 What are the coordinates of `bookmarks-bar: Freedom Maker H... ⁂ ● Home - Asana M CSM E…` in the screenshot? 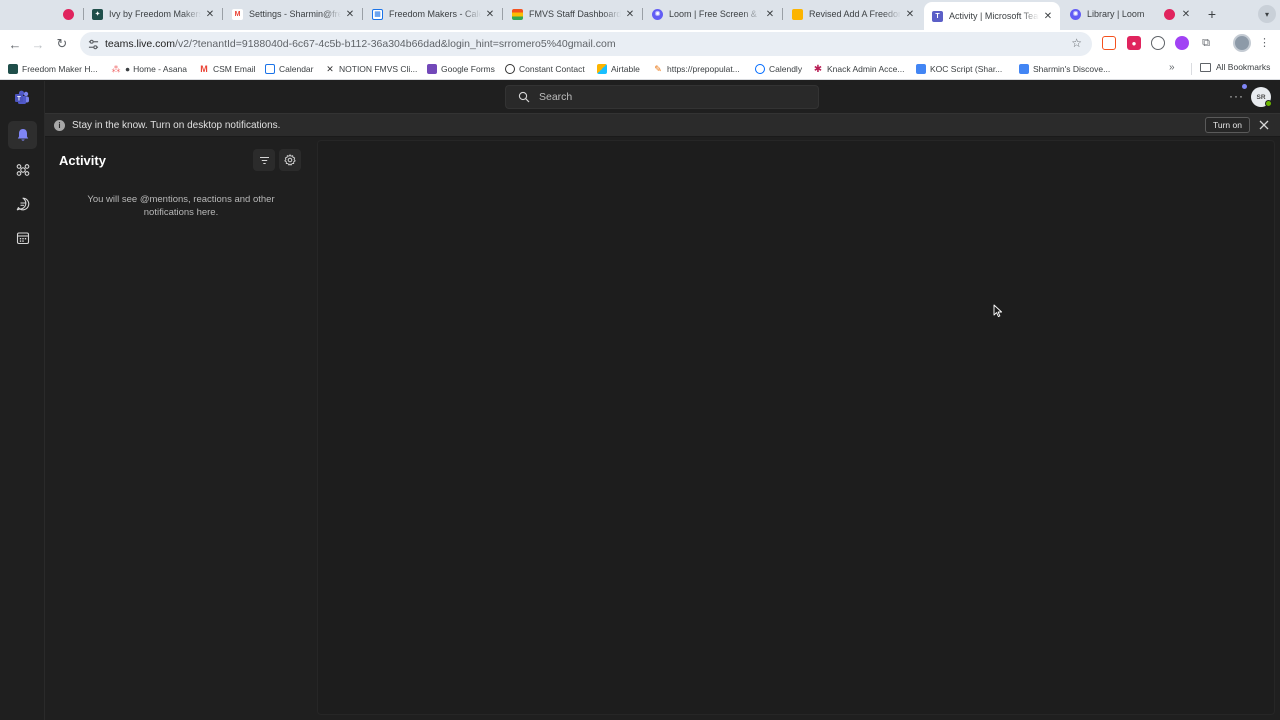 It's located at (640, 69).